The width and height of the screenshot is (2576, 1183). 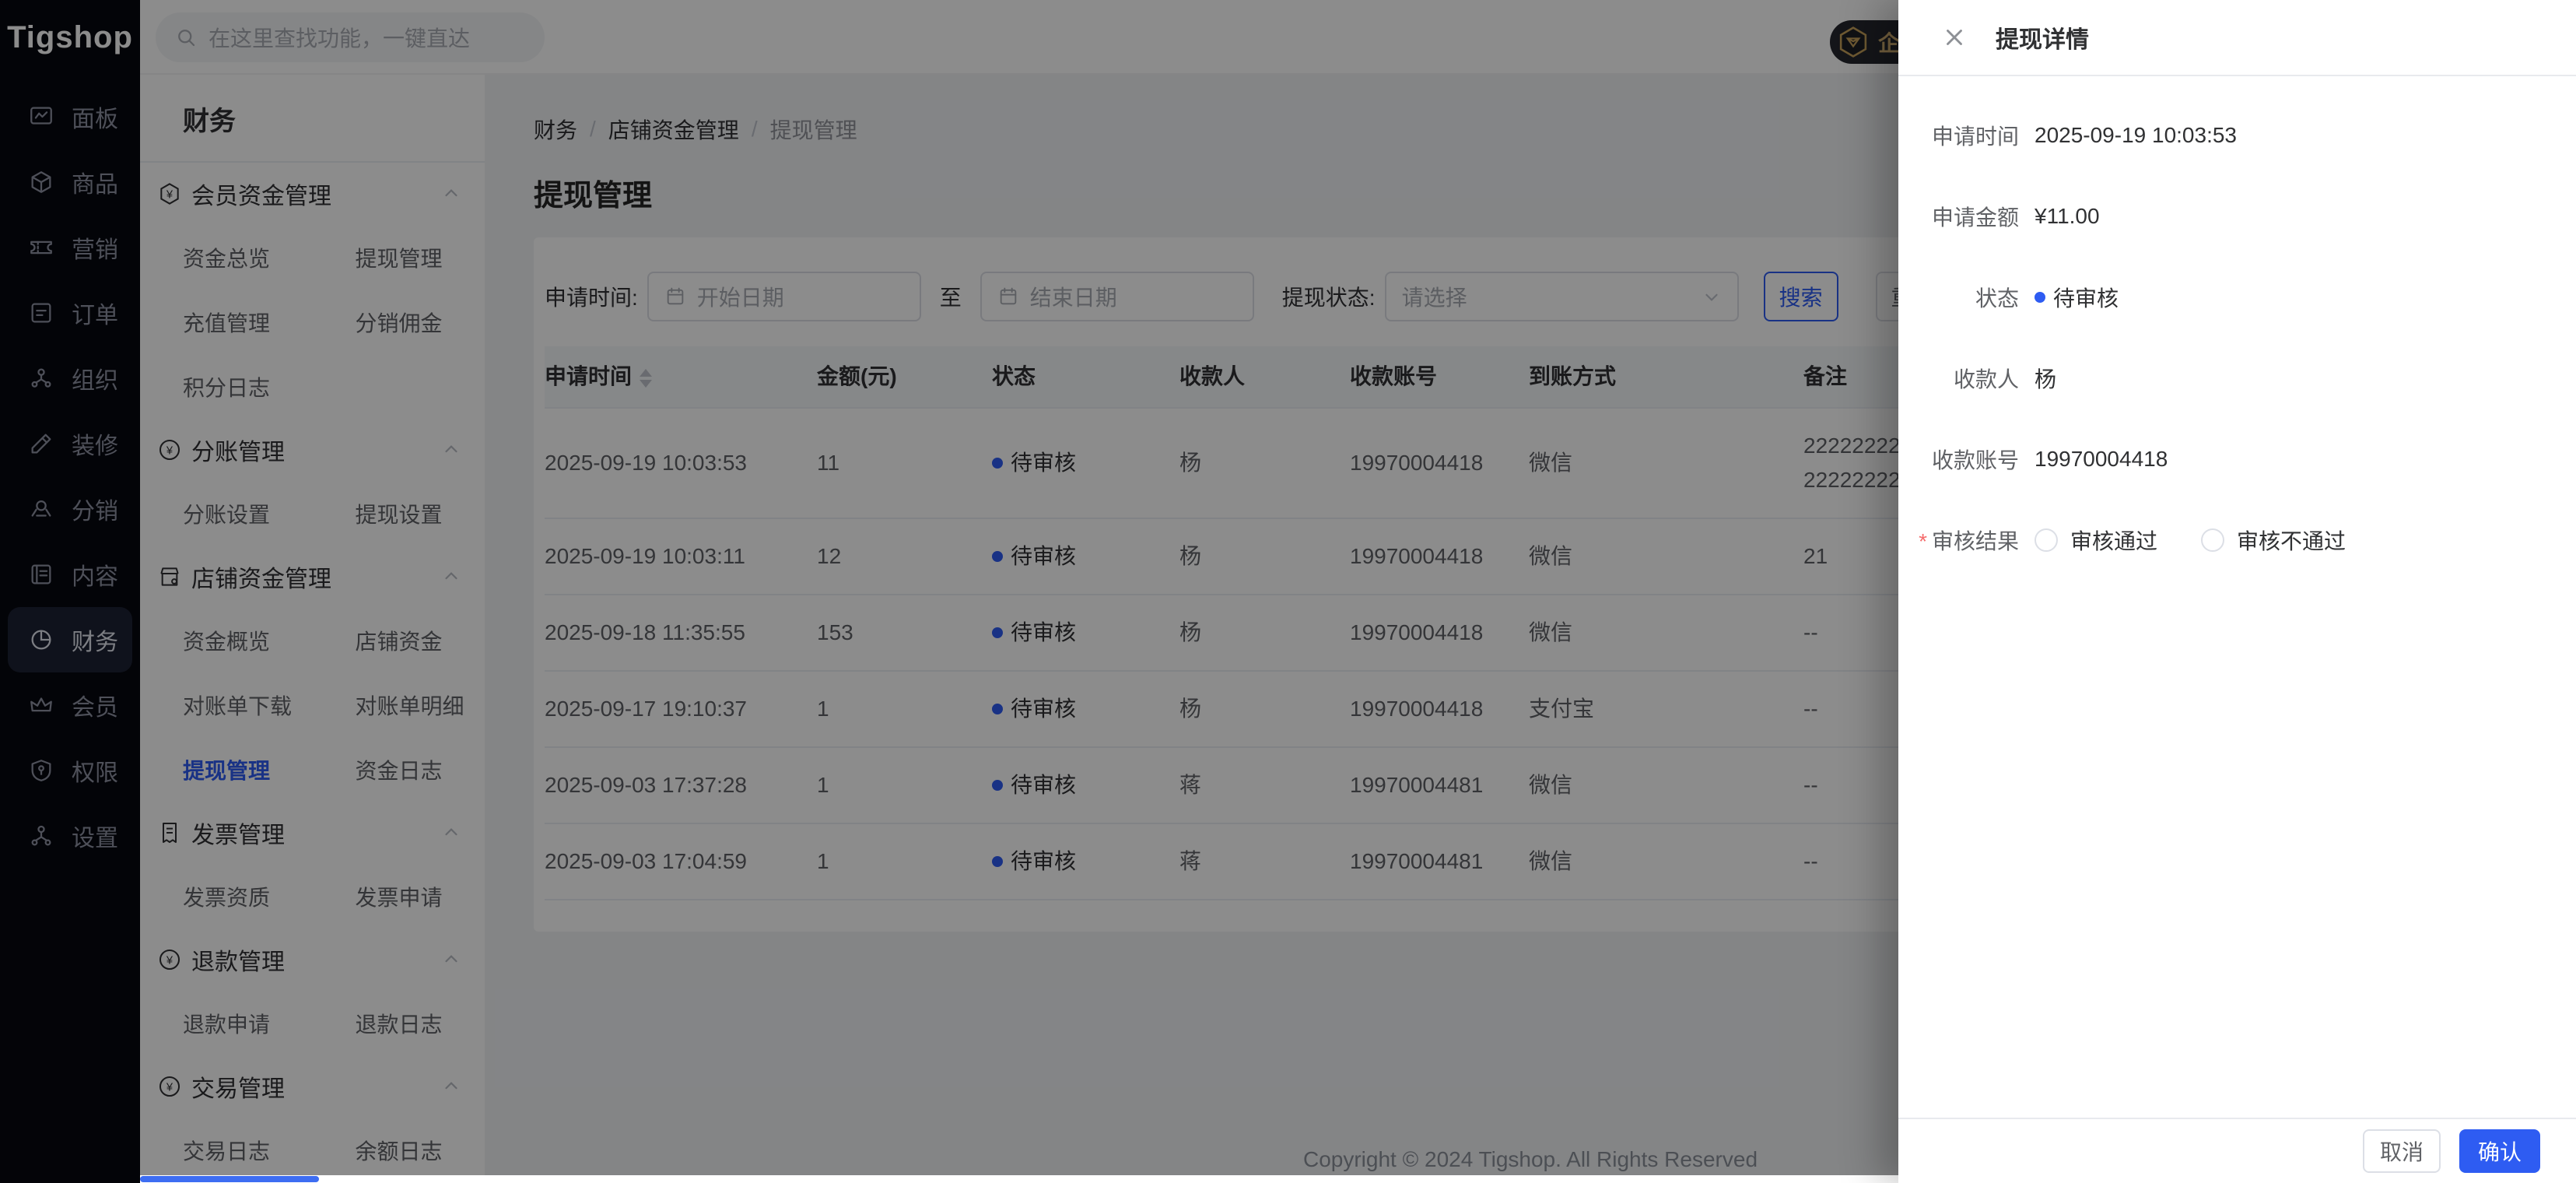 What do you see at coordinates (1975, 137) in the screenshot?
I see `field-label: 申请时间` at bounding box center [1975, 137].